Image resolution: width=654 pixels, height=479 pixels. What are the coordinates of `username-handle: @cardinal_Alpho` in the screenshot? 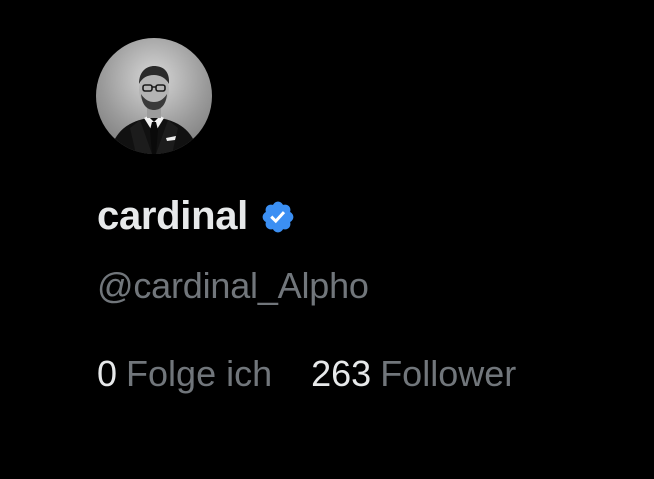 It's located at (233, 285).